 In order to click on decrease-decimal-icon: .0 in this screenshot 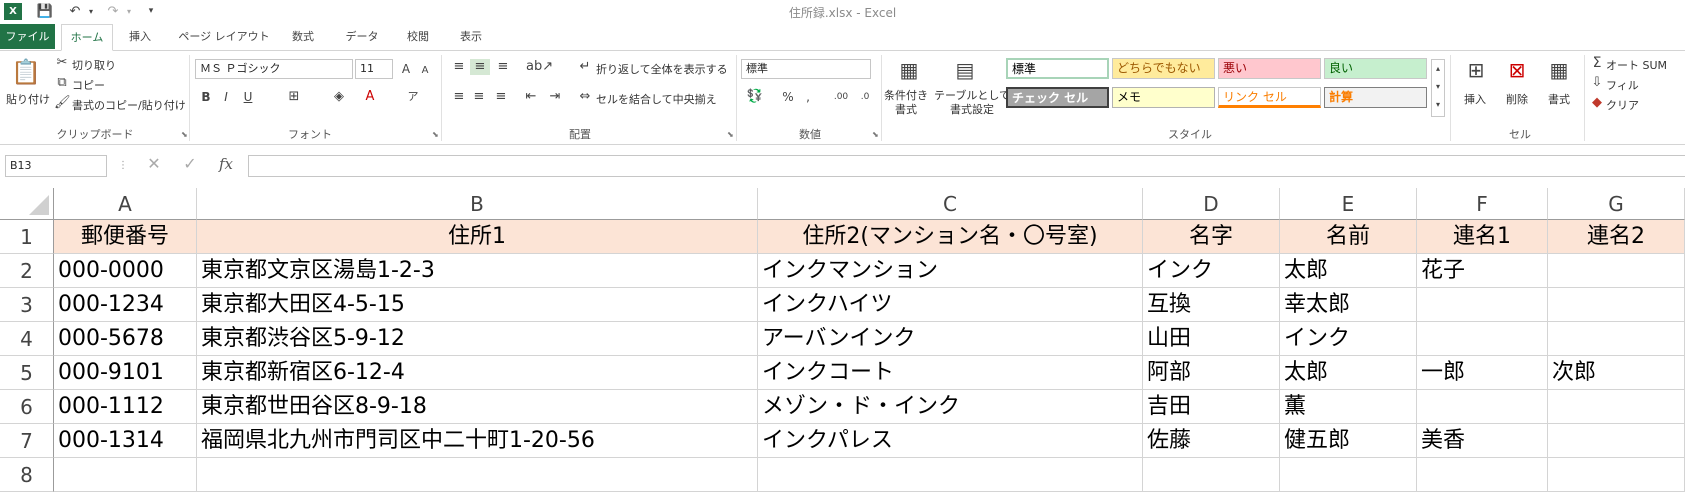, I will do `click(865, 97)`.